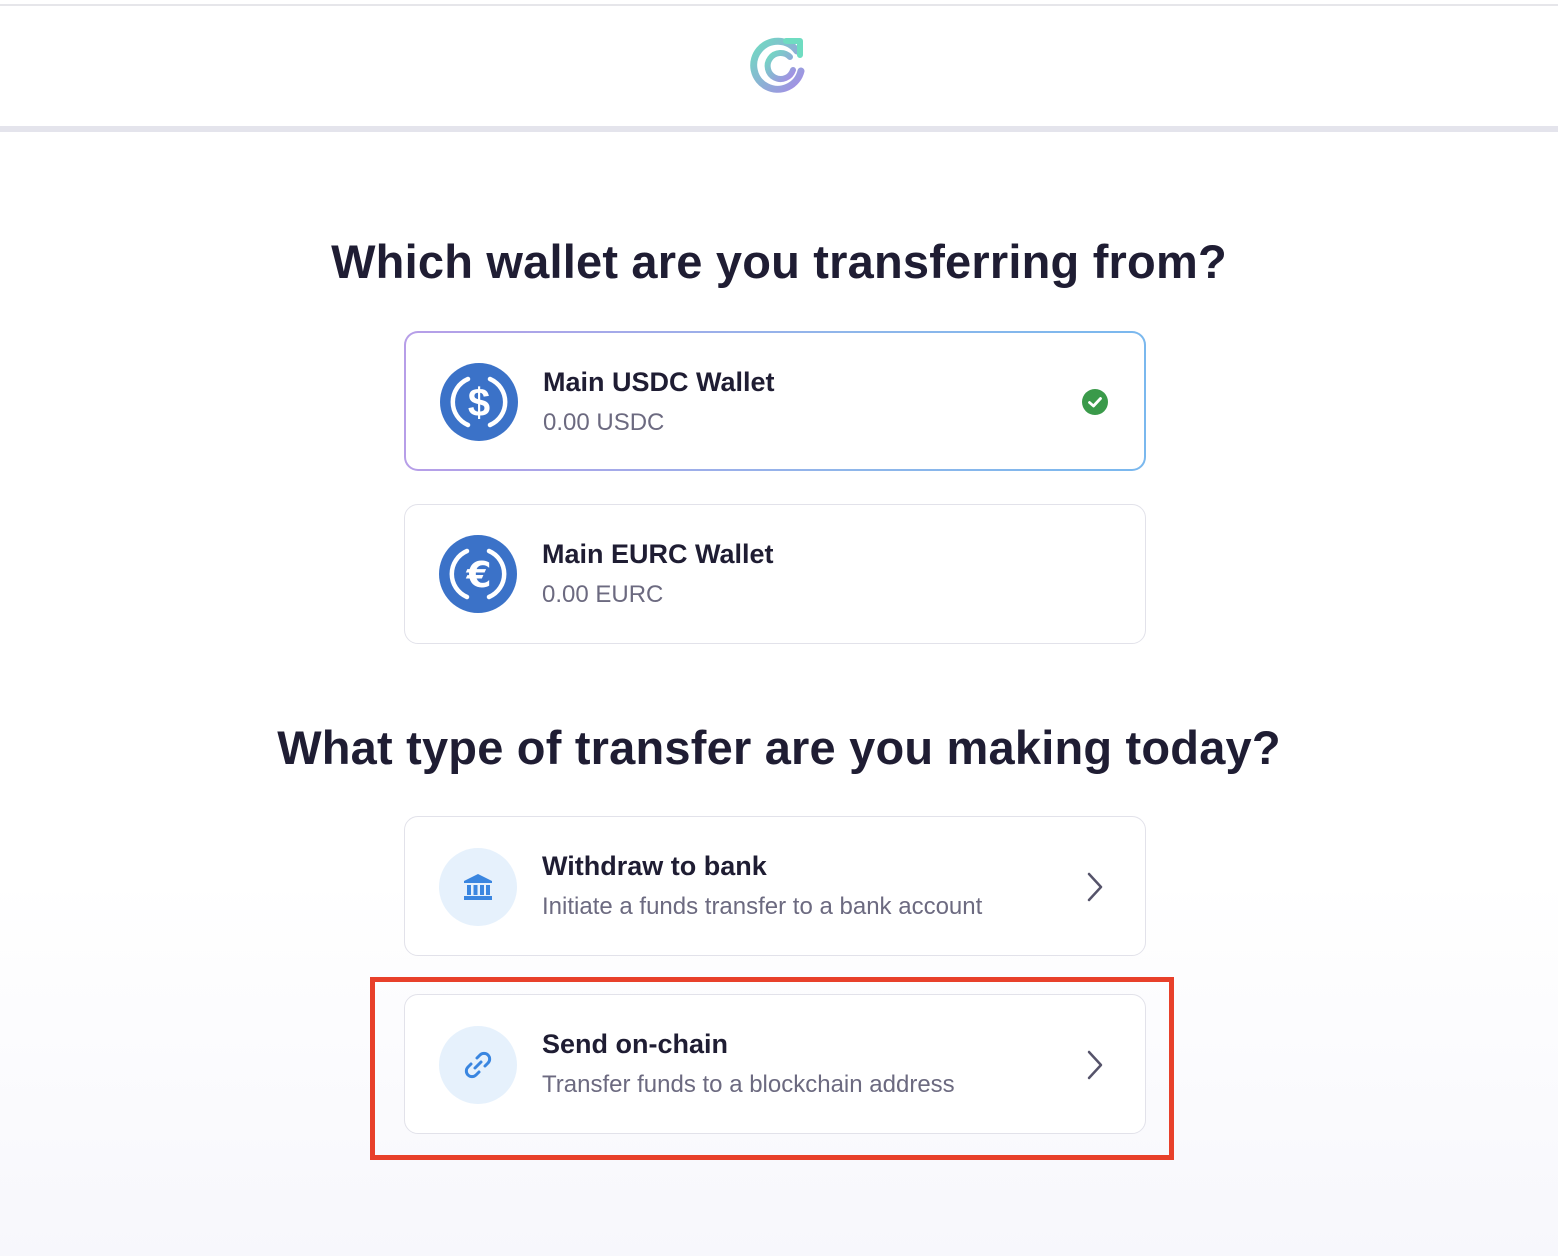 The height and width of the screenshot is (1256, 1558). I want to click on usdc-coin-icon: $, so click(479, 402).